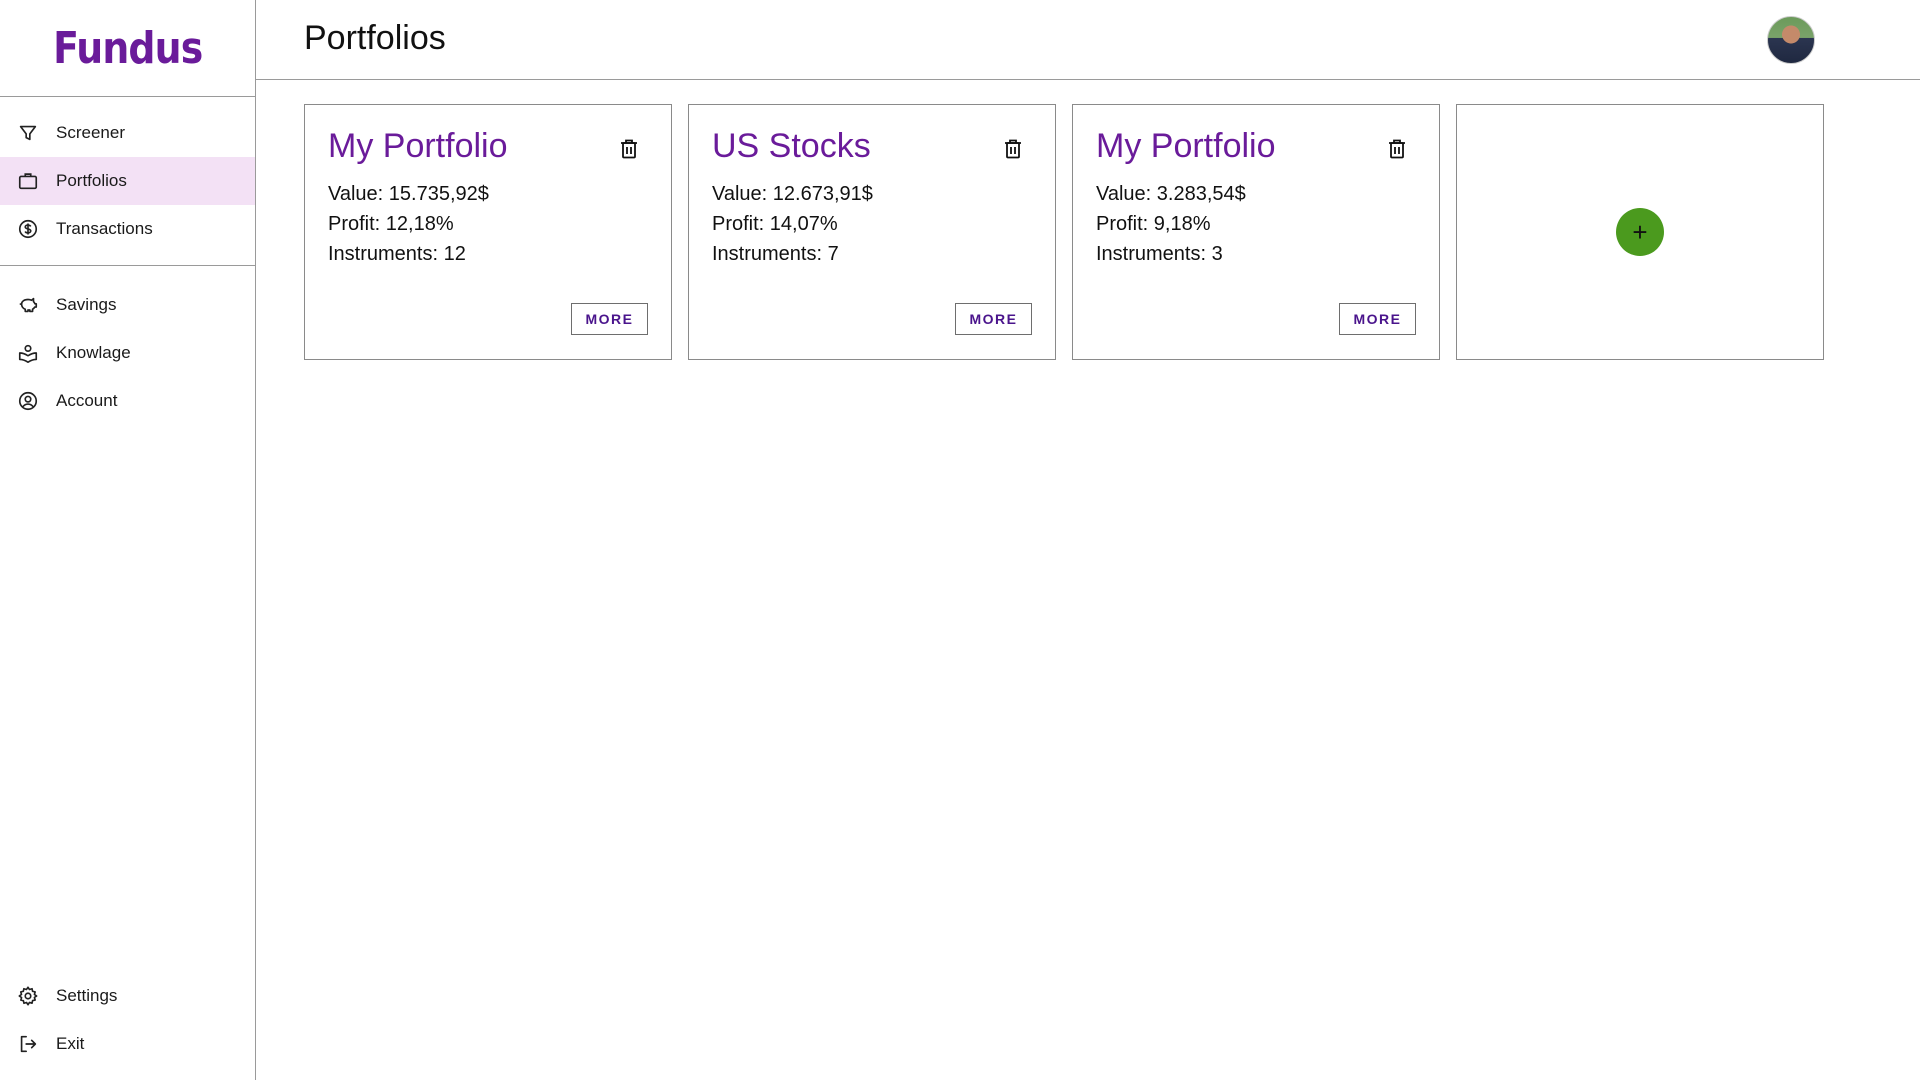 The image size is (1920, 1080). I want to click on add-portfolio-card: +, so click(1640, 232).